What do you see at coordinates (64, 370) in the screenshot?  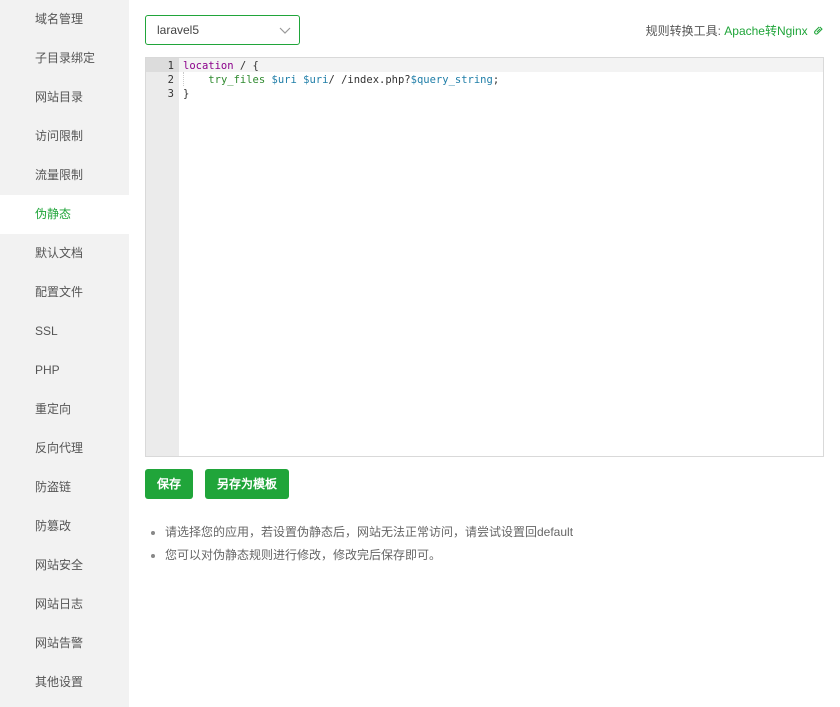 I see `sidebar-item-php: PHP` at bounding box center [64, 370].